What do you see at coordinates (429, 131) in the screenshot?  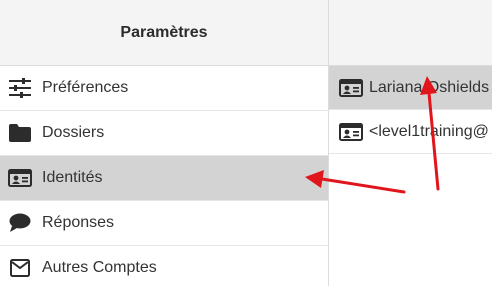 I see `identity-label: <level1training@` at bounding box center [429, 131].